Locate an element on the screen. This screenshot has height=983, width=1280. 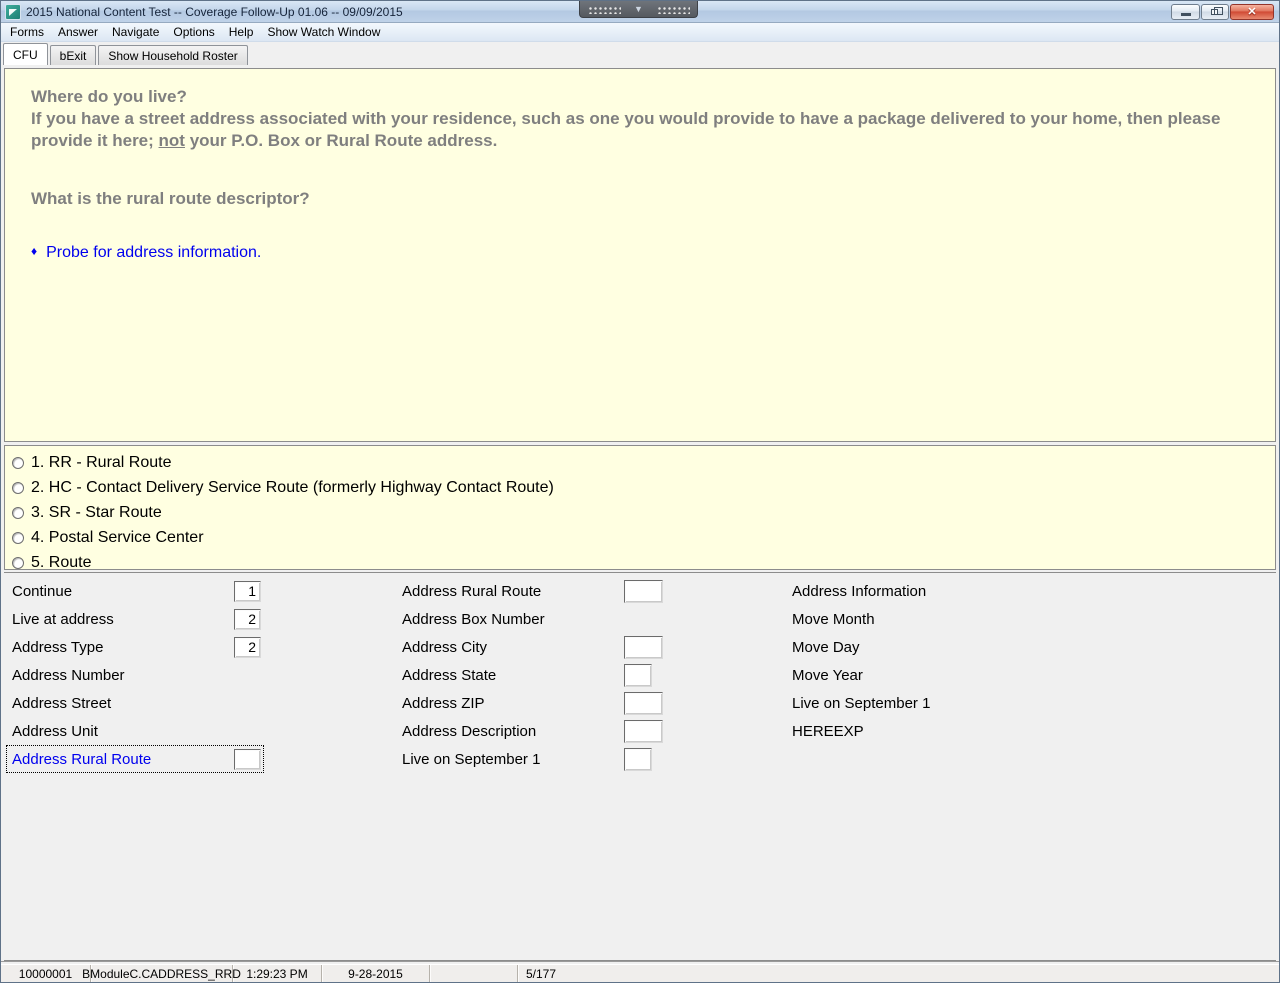
field-row-live-on-september-1: Live on September 1 is located at coordinates (533, 759).